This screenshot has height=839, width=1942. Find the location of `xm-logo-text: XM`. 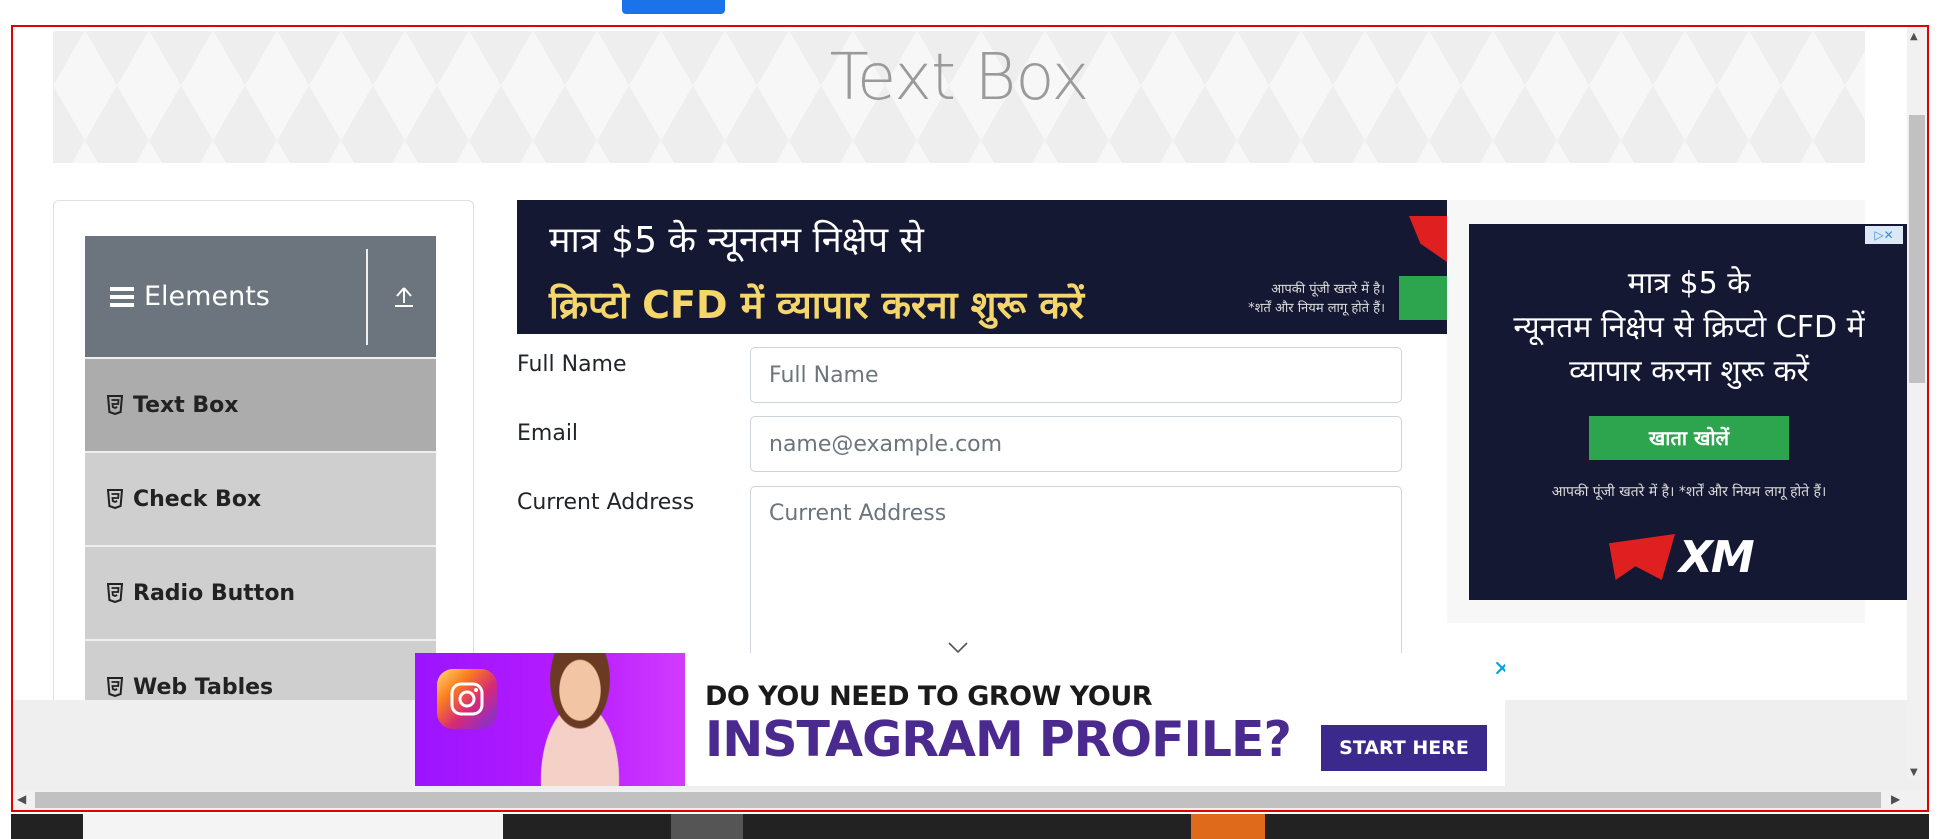

xm-logo-text: XM is located at coordinates (1717, 557).